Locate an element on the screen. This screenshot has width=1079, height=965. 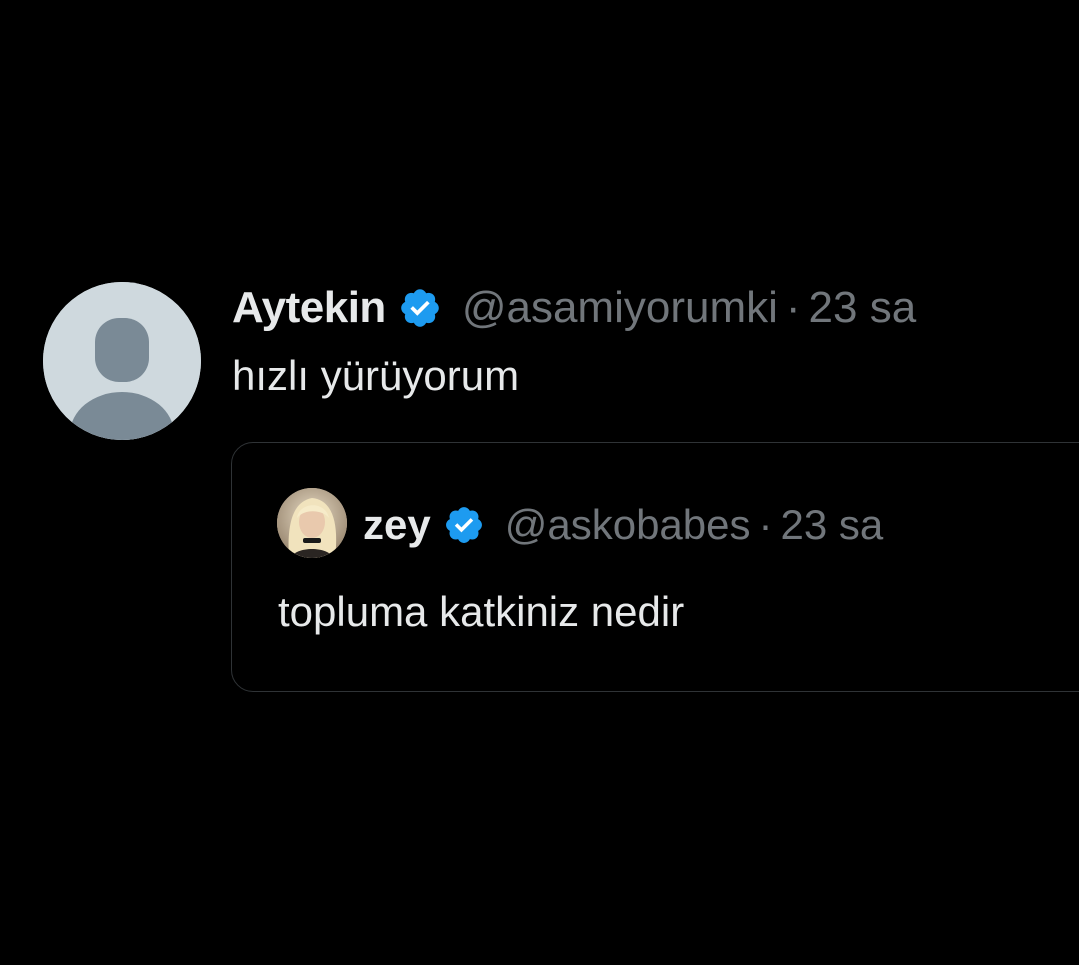
quote-author-name: zey is located at coordinates (397, 525).